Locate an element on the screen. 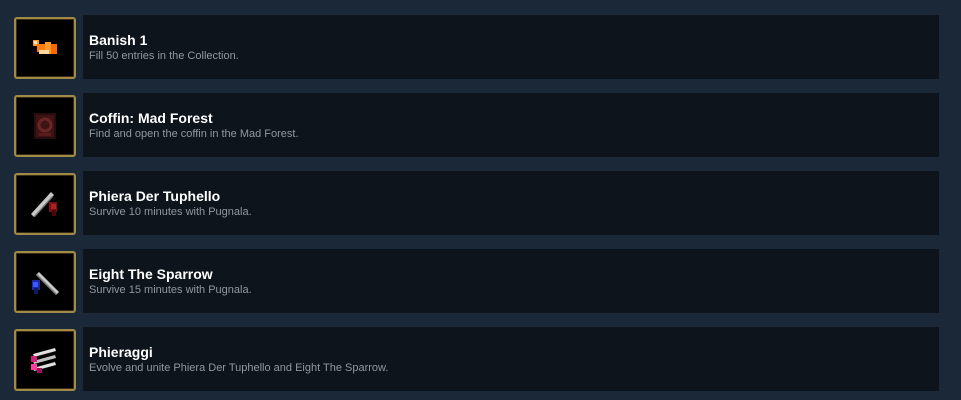  achievement-title: Eight The Sparrow is located at coordinates (151, 274).